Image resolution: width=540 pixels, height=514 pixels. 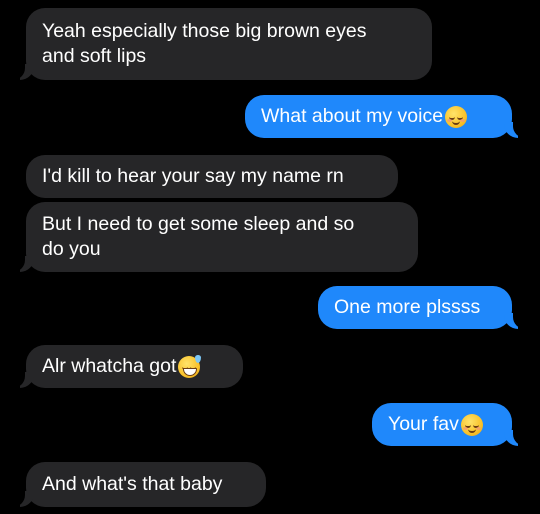 I want to click on received-message-bubble: I'd kill to hear your say my name rn, so click(x=212, y=176).